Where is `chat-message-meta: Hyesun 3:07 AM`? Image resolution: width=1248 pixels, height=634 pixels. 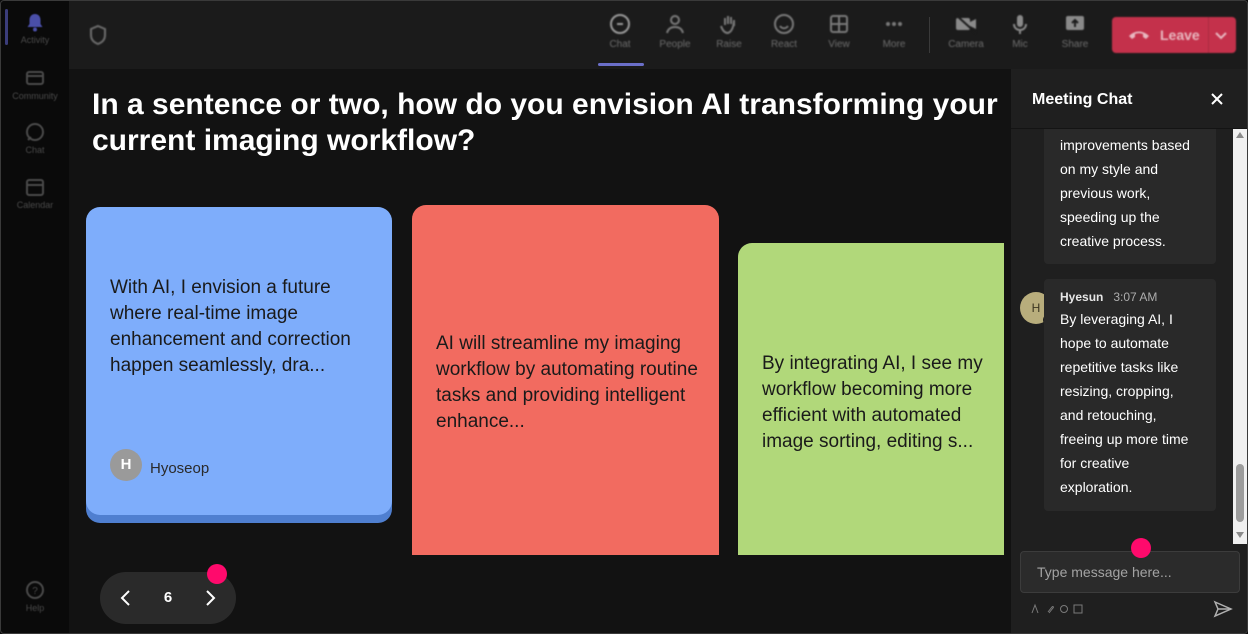 chat-message-meta: Hyesun 3:07 AM is located at coordinates (1130, 297).